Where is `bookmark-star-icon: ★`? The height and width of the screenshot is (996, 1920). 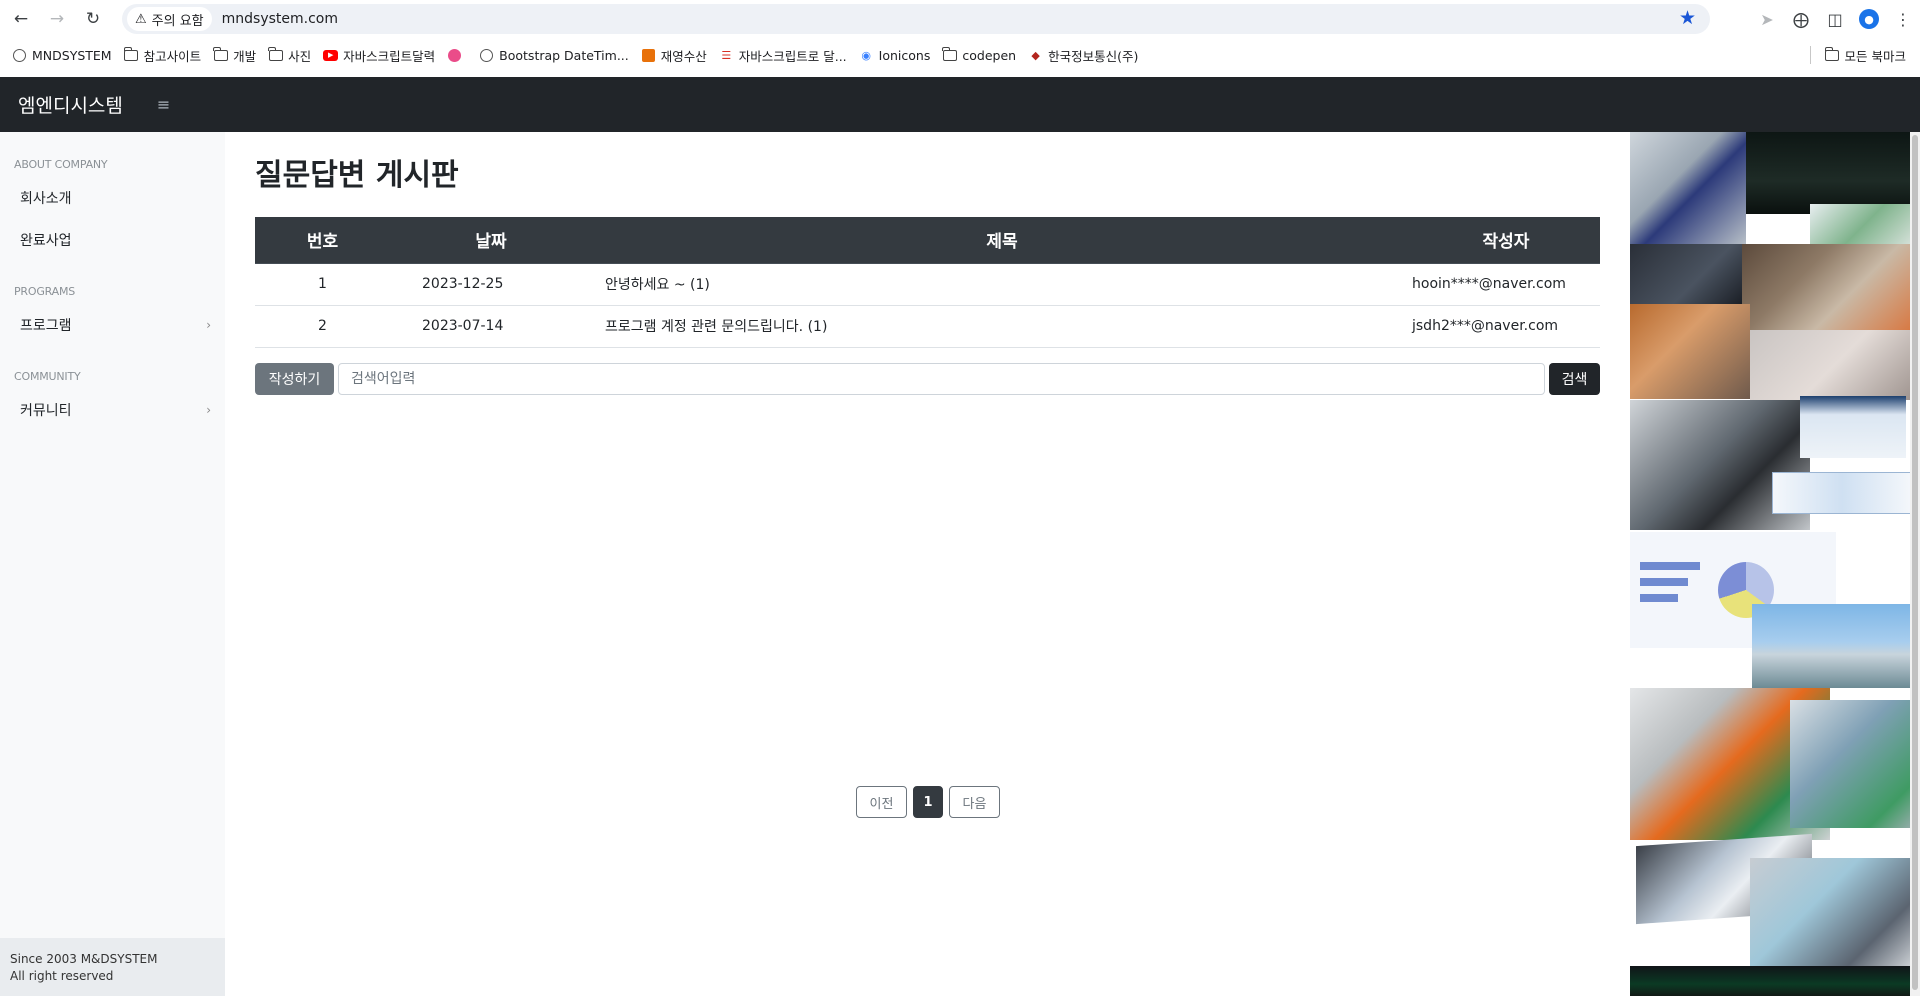 bookmark-star-icon: ★ is located at coordinates (1687, 18).